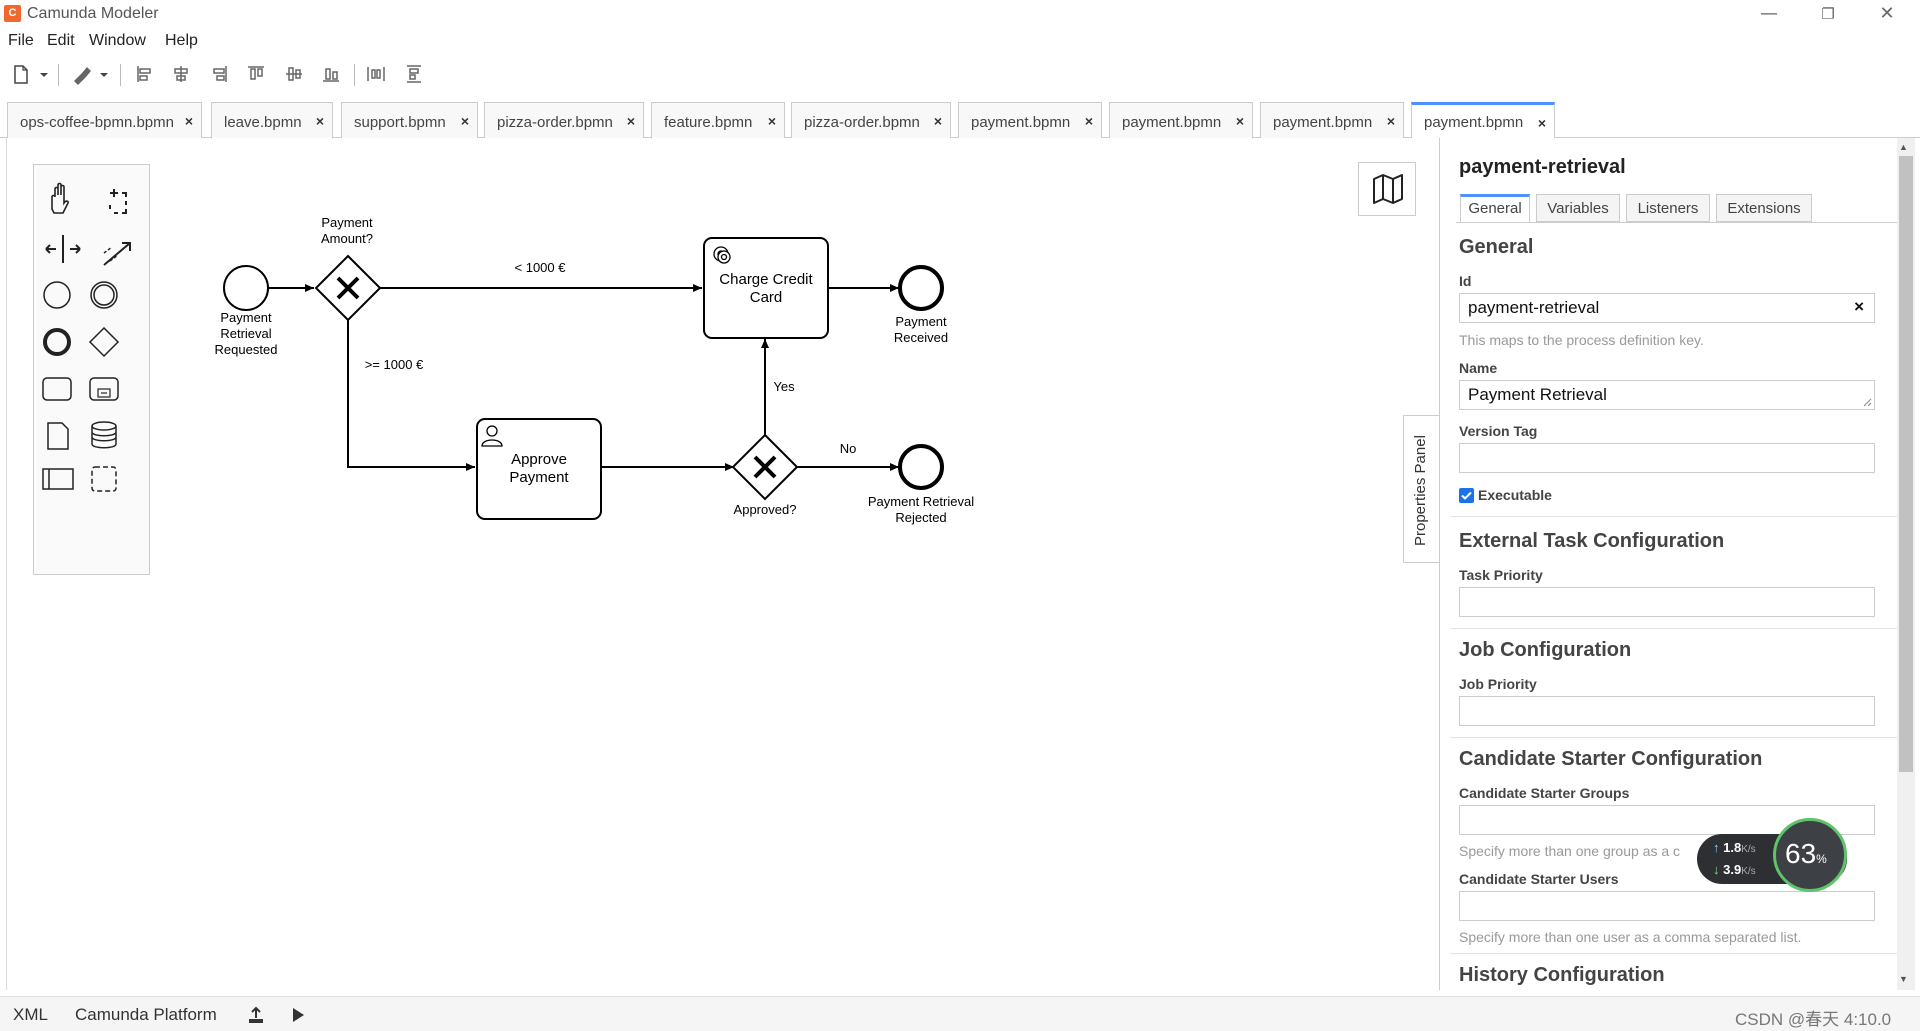  Describe the element at coordinates (1667, 711) in the screenshot. I see `job-priority-input` at that location.